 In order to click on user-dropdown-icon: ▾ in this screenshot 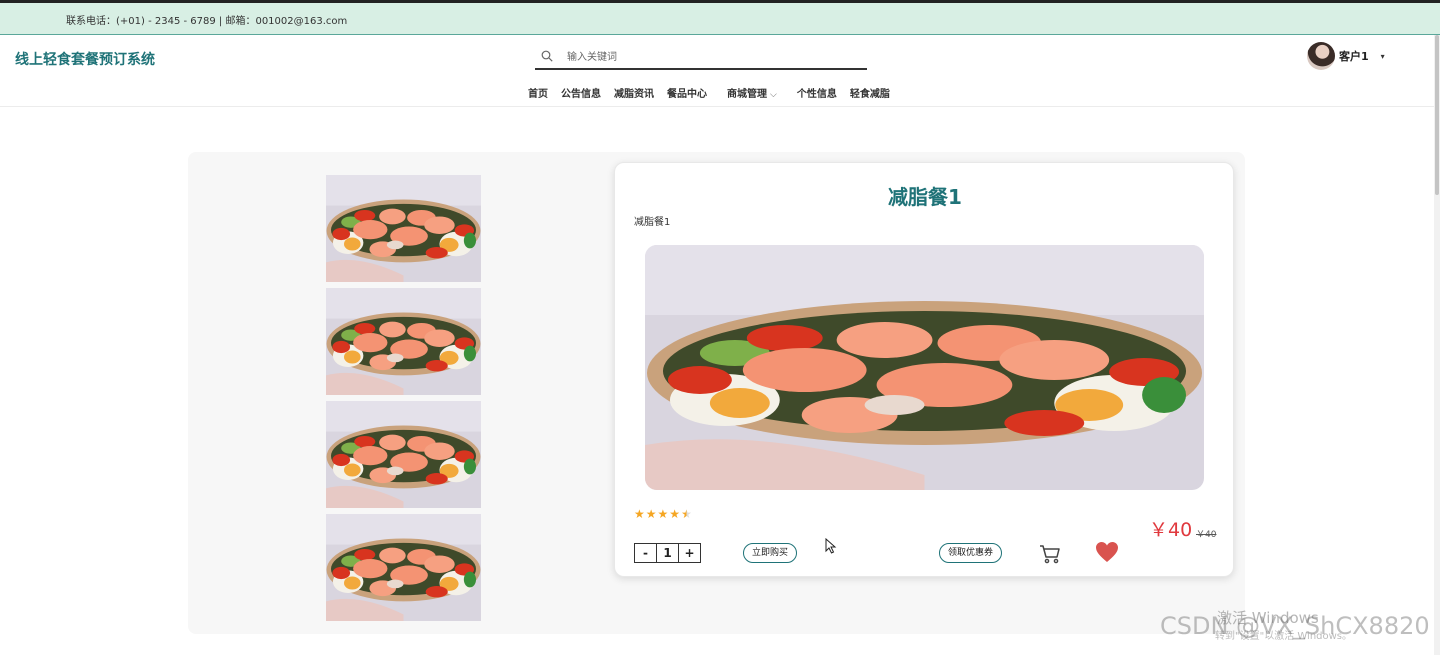, I will do `click(1383, 56)`.